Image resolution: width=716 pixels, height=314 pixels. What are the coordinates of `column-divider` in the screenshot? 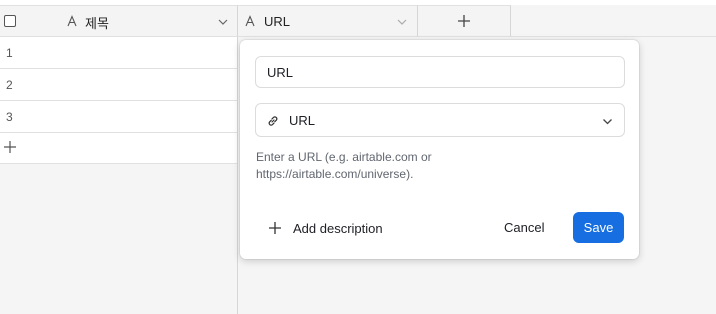 It's located at (237, 238).